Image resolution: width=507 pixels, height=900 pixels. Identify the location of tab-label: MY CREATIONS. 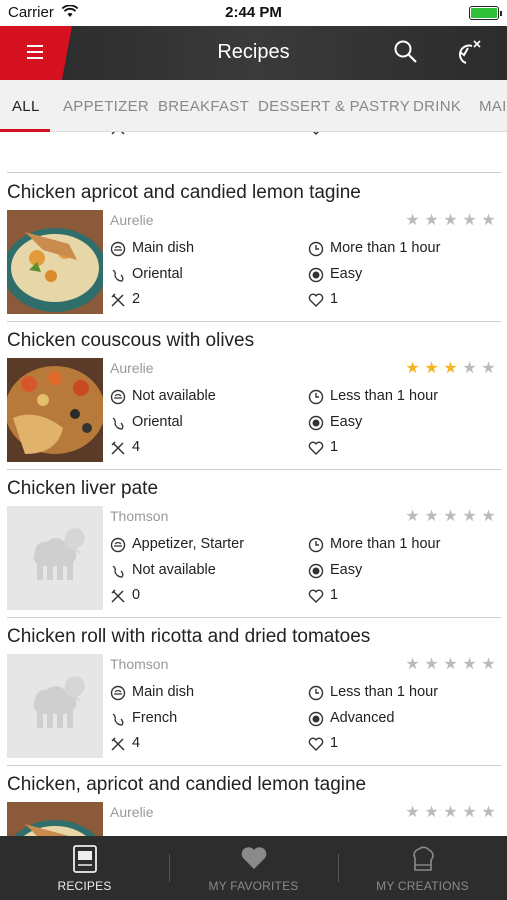
(422, 886).